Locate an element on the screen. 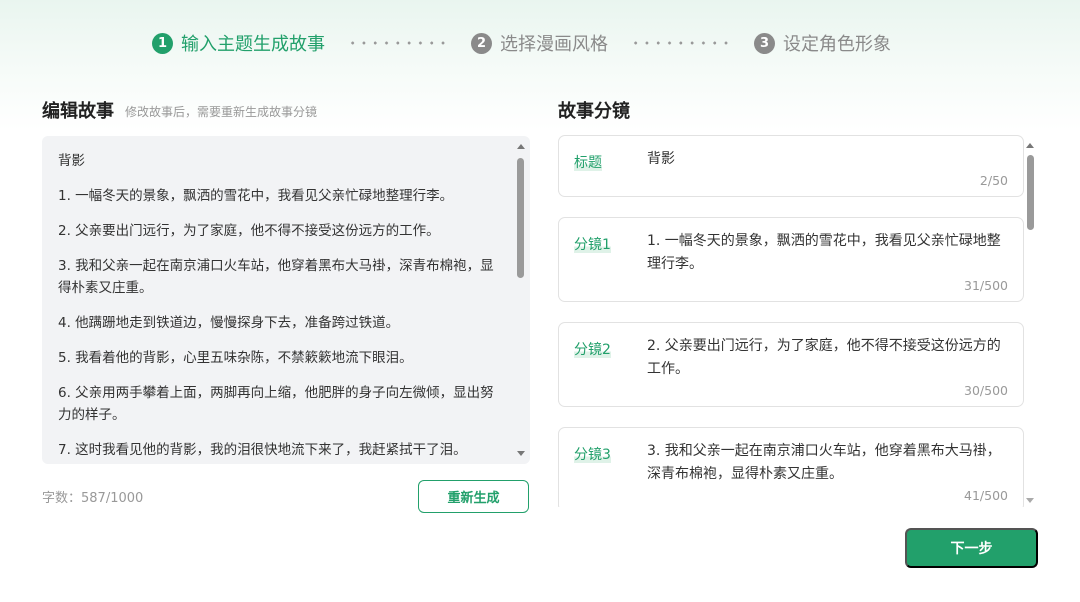 The width and height of the screenshot is (1080, 602). card-text-input: 背影 is located at coordinates (826, 159).